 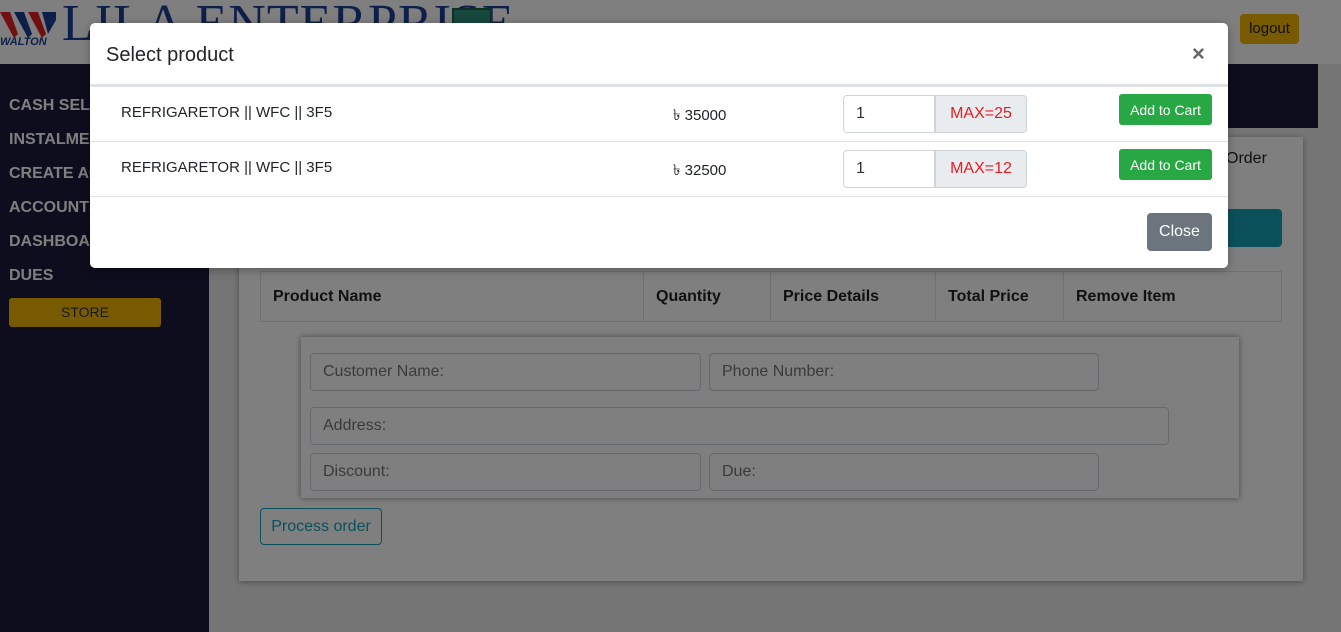 I want to click on modal-title: Select product, so click(x=170, y=55).